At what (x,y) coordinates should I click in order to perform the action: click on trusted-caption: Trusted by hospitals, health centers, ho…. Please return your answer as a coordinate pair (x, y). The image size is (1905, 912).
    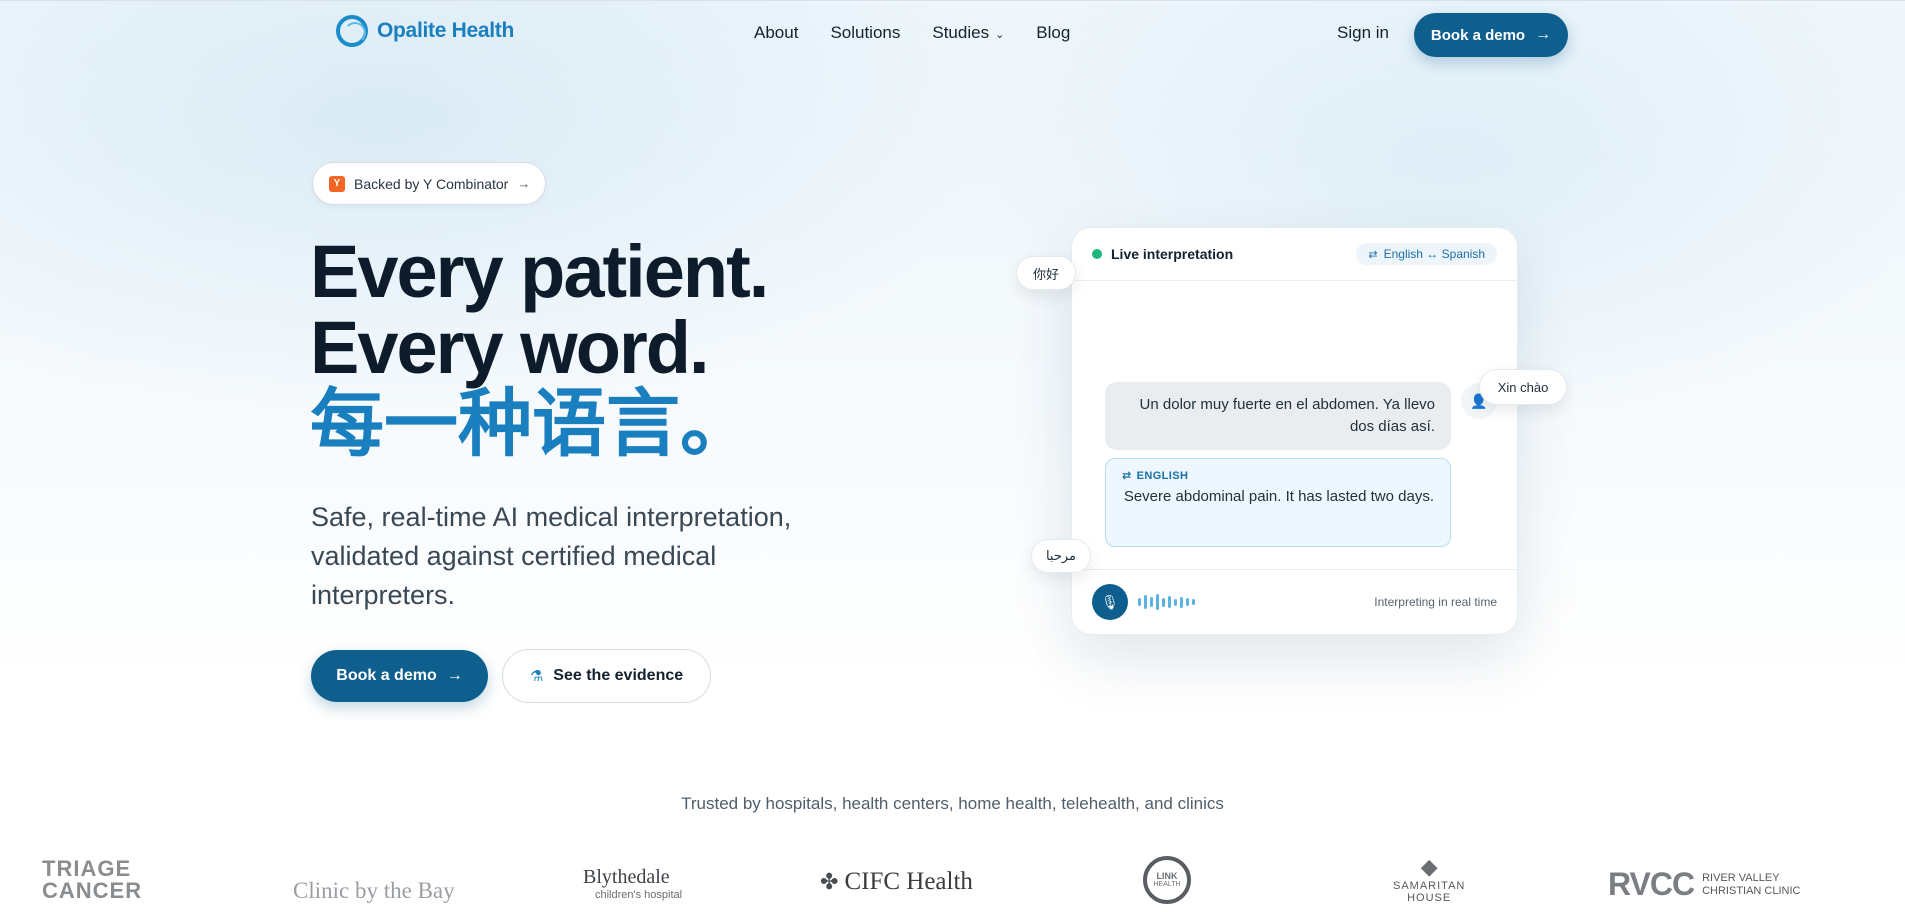
    Looking at the image, I should click on (952, 803).